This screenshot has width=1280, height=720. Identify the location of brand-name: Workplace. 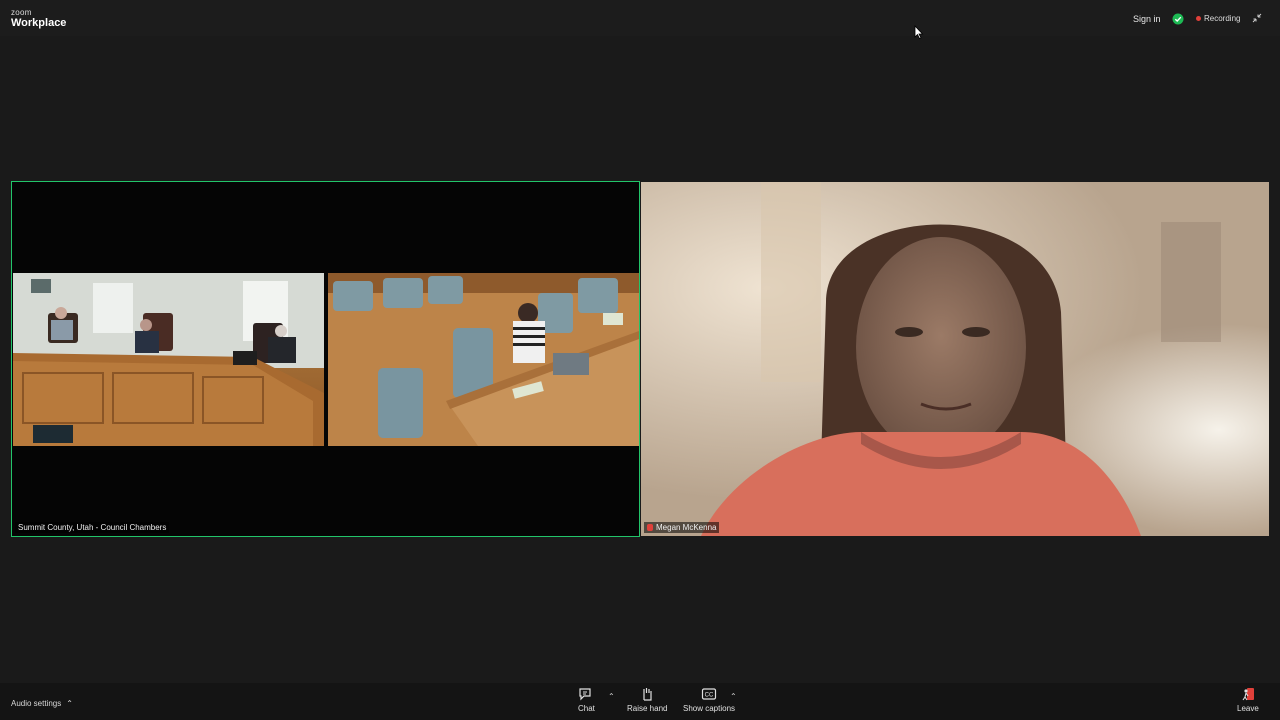
(39, 23).